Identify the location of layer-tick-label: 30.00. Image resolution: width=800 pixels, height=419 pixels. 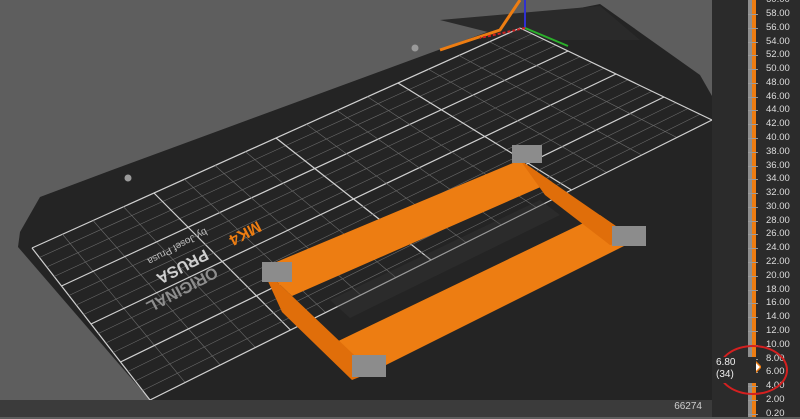
(778, 206).